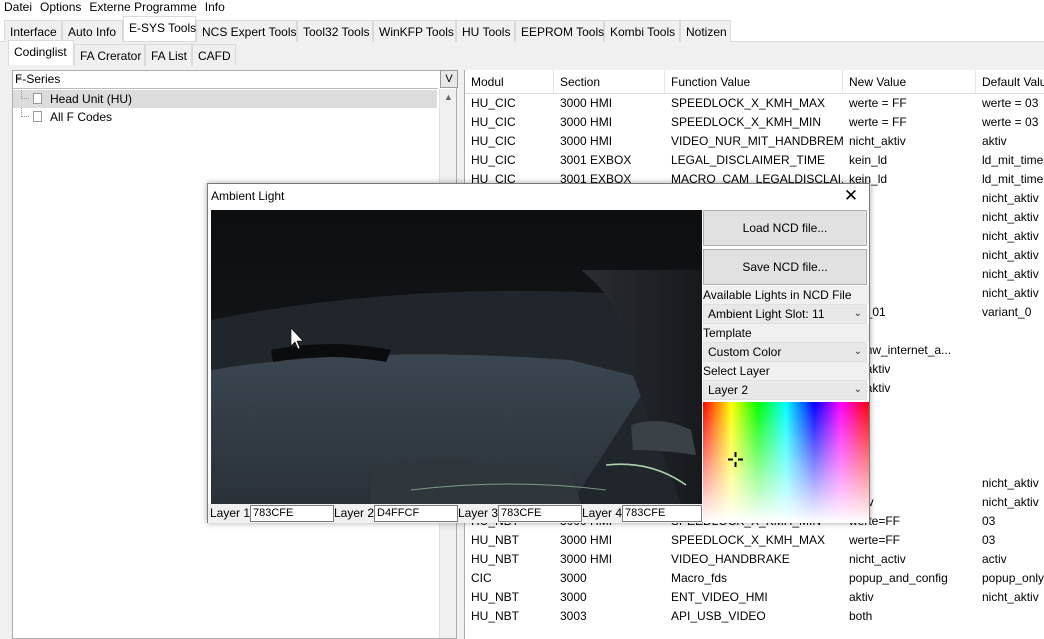 The width and height of the screenshot is (1044, 639). Describe the element at coordinates (748, 160) in the screenshot. I see `cell-function-value: LEGAL_DISCLAIMER_TIME` at that location.